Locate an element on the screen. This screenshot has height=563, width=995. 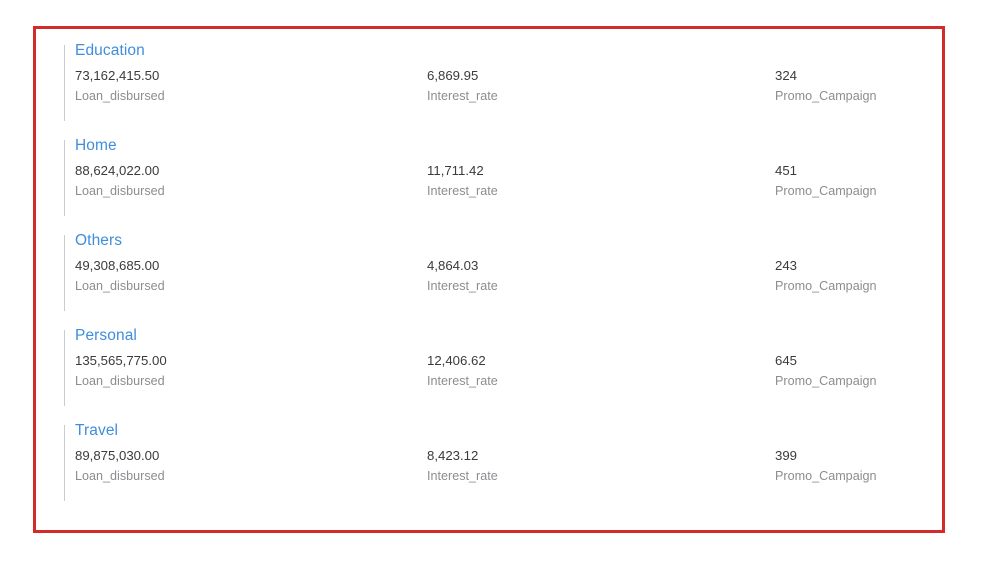
metric-value: 4,864.03 is located at coordinates (453, 265).